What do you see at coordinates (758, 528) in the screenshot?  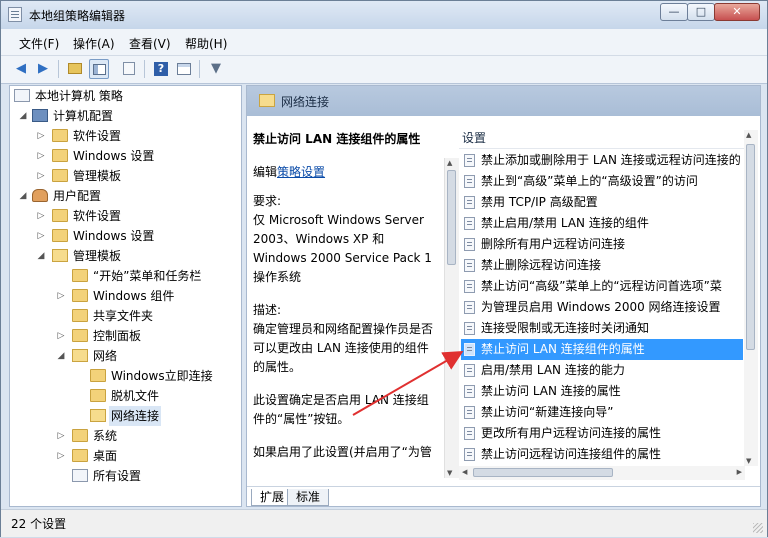 I see `resize-grip-icon` at bounding box center [758, 528].